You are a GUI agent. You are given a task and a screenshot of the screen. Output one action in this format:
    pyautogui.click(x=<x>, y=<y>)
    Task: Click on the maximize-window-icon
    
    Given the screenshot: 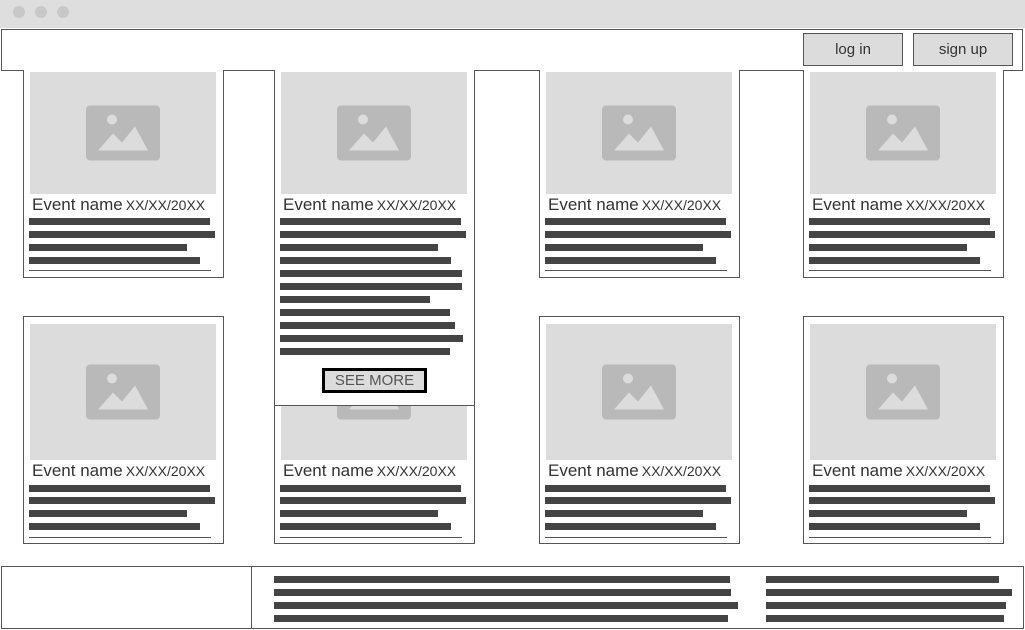 What is the action you would take?
    pyautogui.click(x=63, y=12)
    